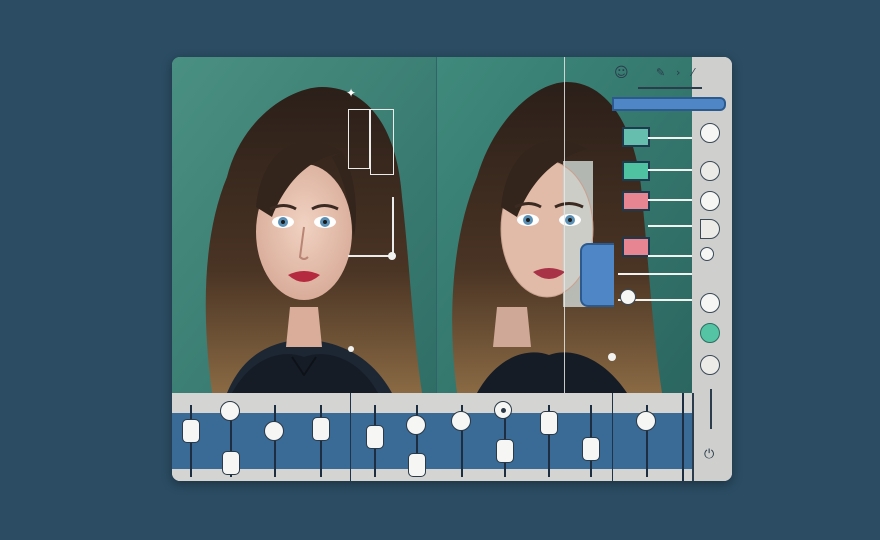 The image size is (880, 540). Describe the element at coordinates (392, 256) in the screenshot. I see `guide-handle` at that location.